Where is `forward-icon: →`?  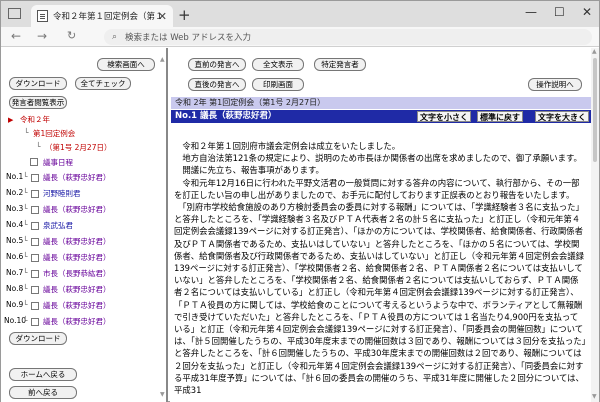
forward-icon: → is located at coordinates (42, 36).